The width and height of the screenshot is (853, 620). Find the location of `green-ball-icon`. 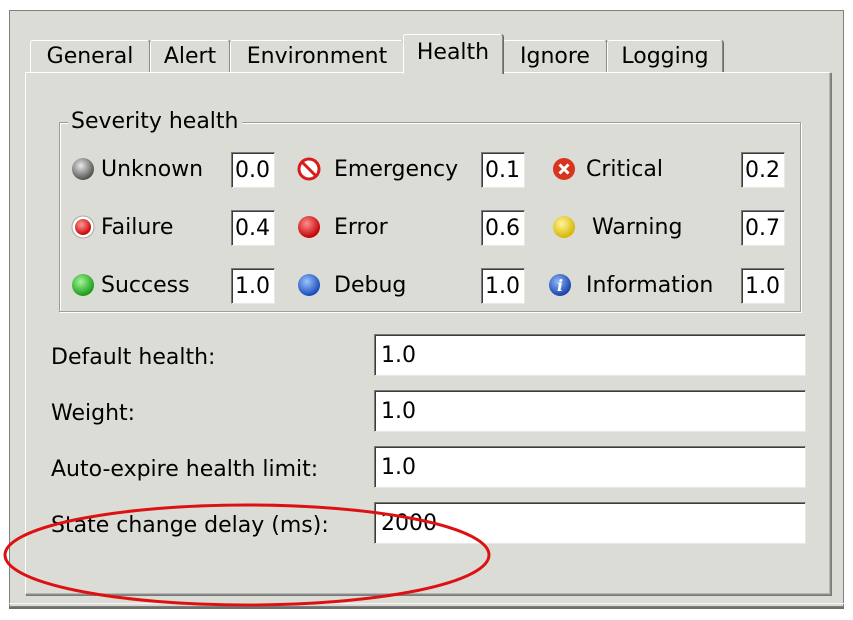

green-ball-icon is located at coordinates (83, 285).